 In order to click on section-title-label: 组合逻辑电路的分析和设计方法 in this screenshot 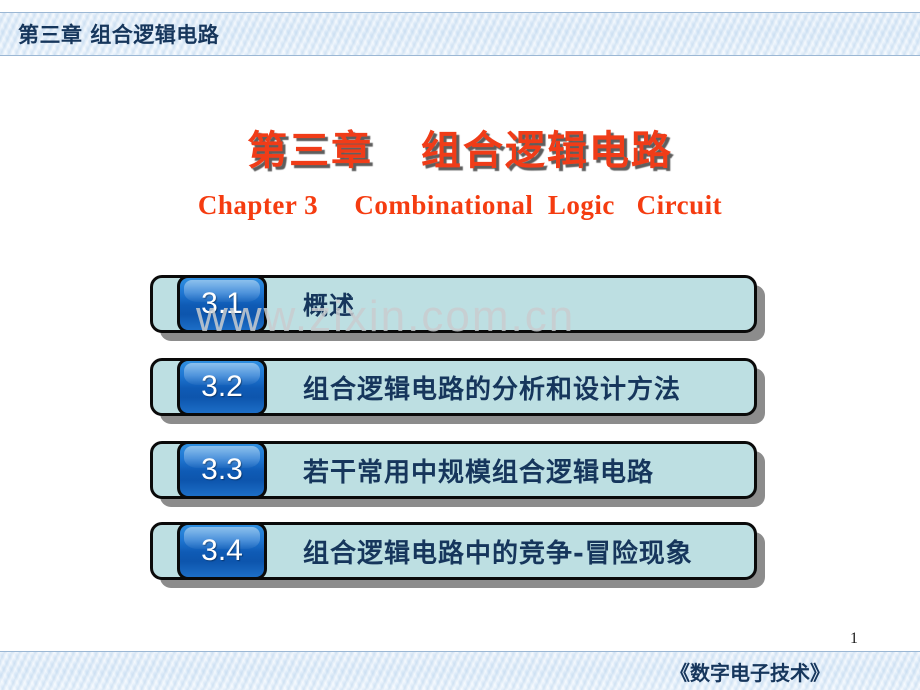, I will do `click(492, 389)`.